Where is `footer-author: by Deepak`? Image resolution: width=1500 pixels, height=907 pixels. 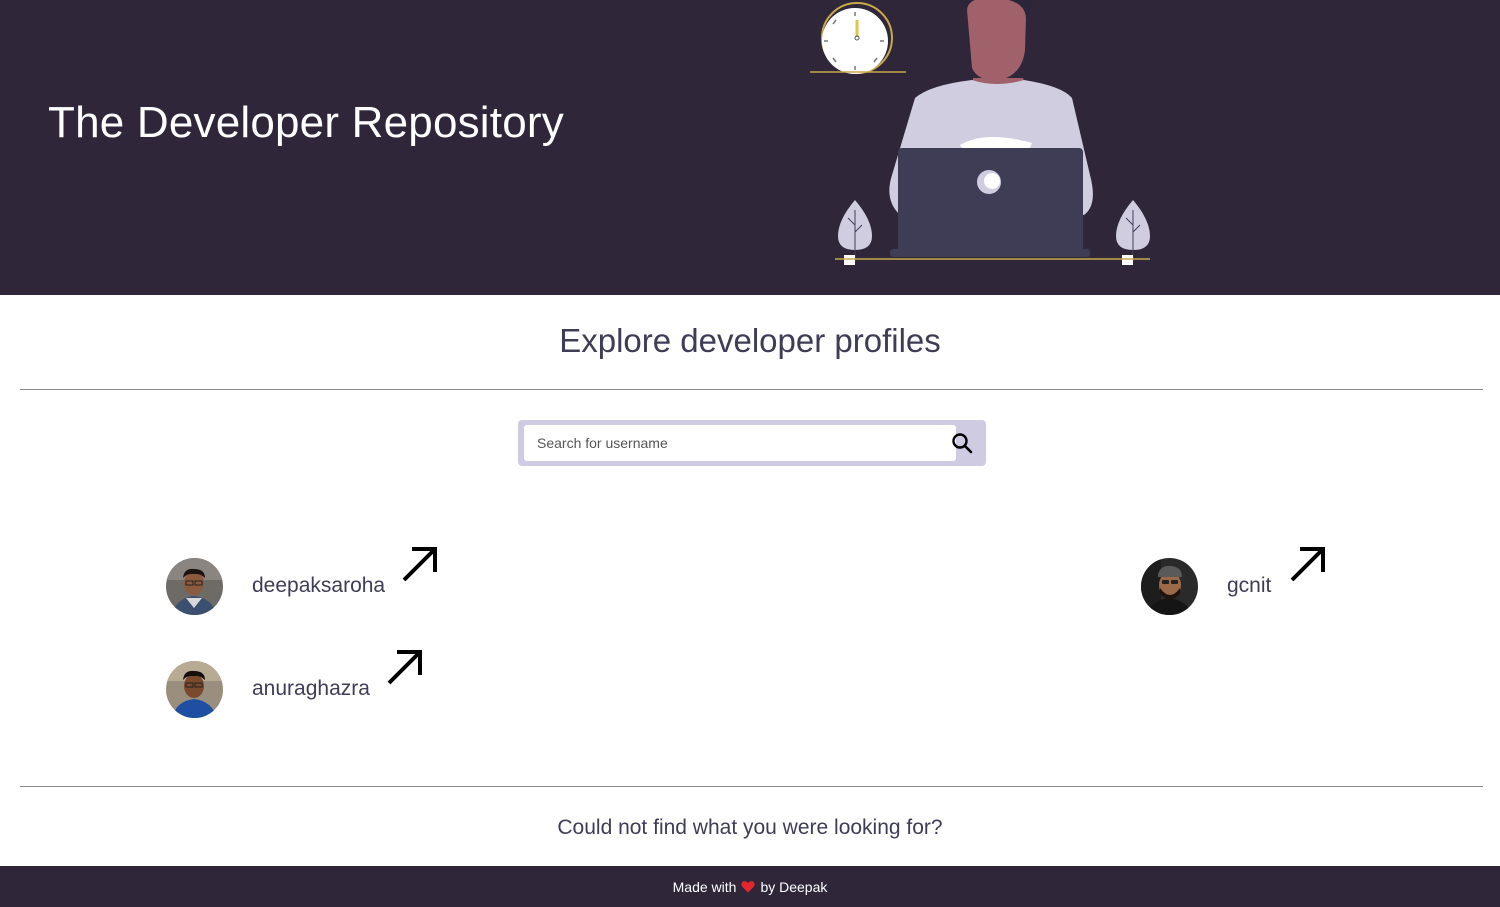
footer-author: by Deepak is located at coordinates (794, 886).